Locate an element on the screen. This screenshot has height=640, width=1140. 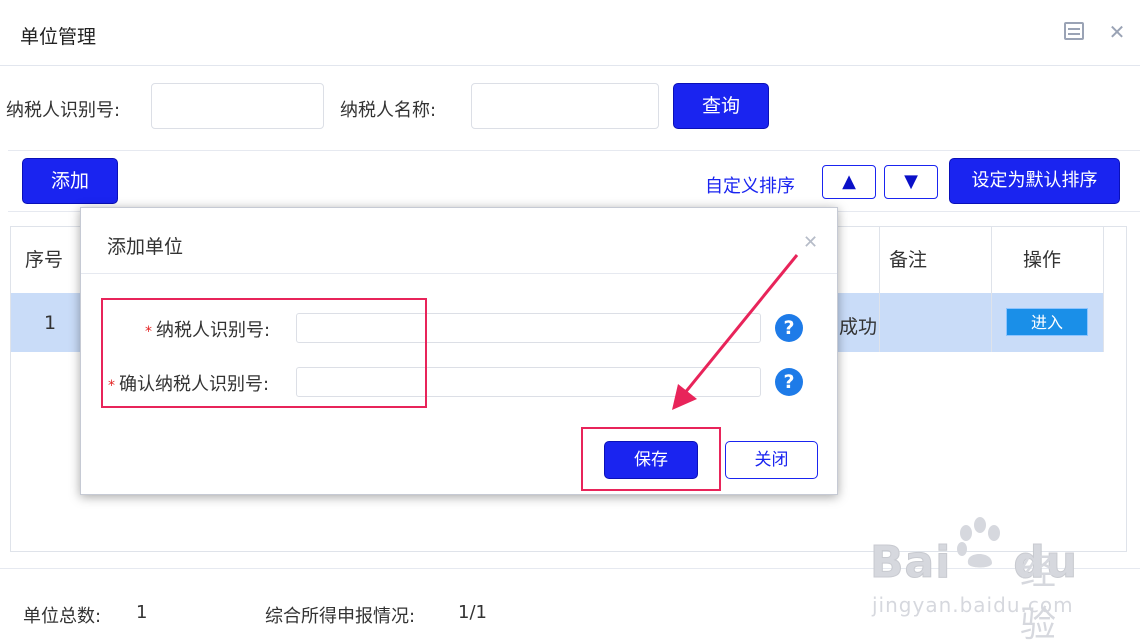
title-bar: 单位管理 ✕ is located at coordinates (570, 33).